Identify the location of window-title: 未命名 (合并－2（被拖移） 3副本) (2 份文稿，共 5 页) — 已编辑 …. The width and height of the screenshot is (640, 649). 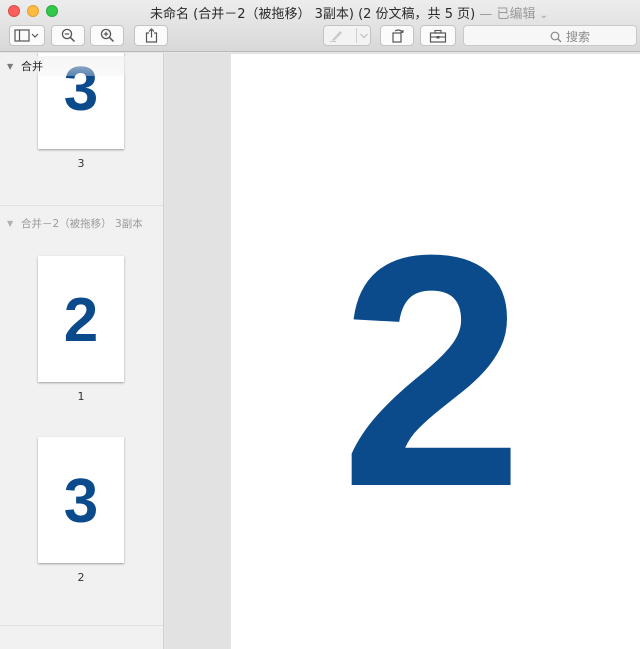
(360, 12).